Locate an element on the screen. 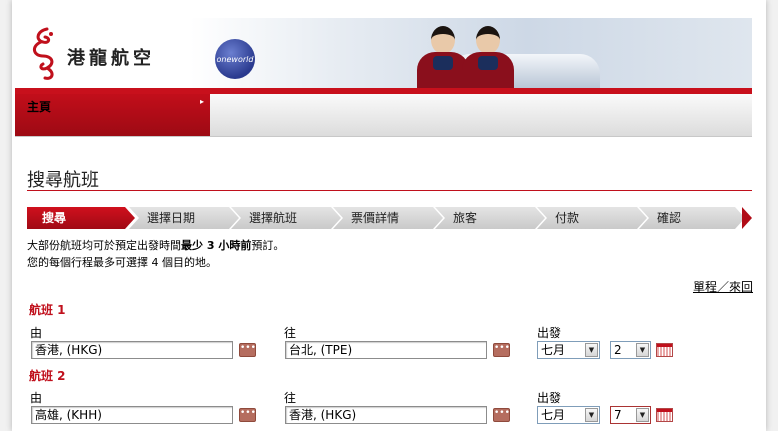  step-confirm: 確認 is located at coordinates (692, 218).